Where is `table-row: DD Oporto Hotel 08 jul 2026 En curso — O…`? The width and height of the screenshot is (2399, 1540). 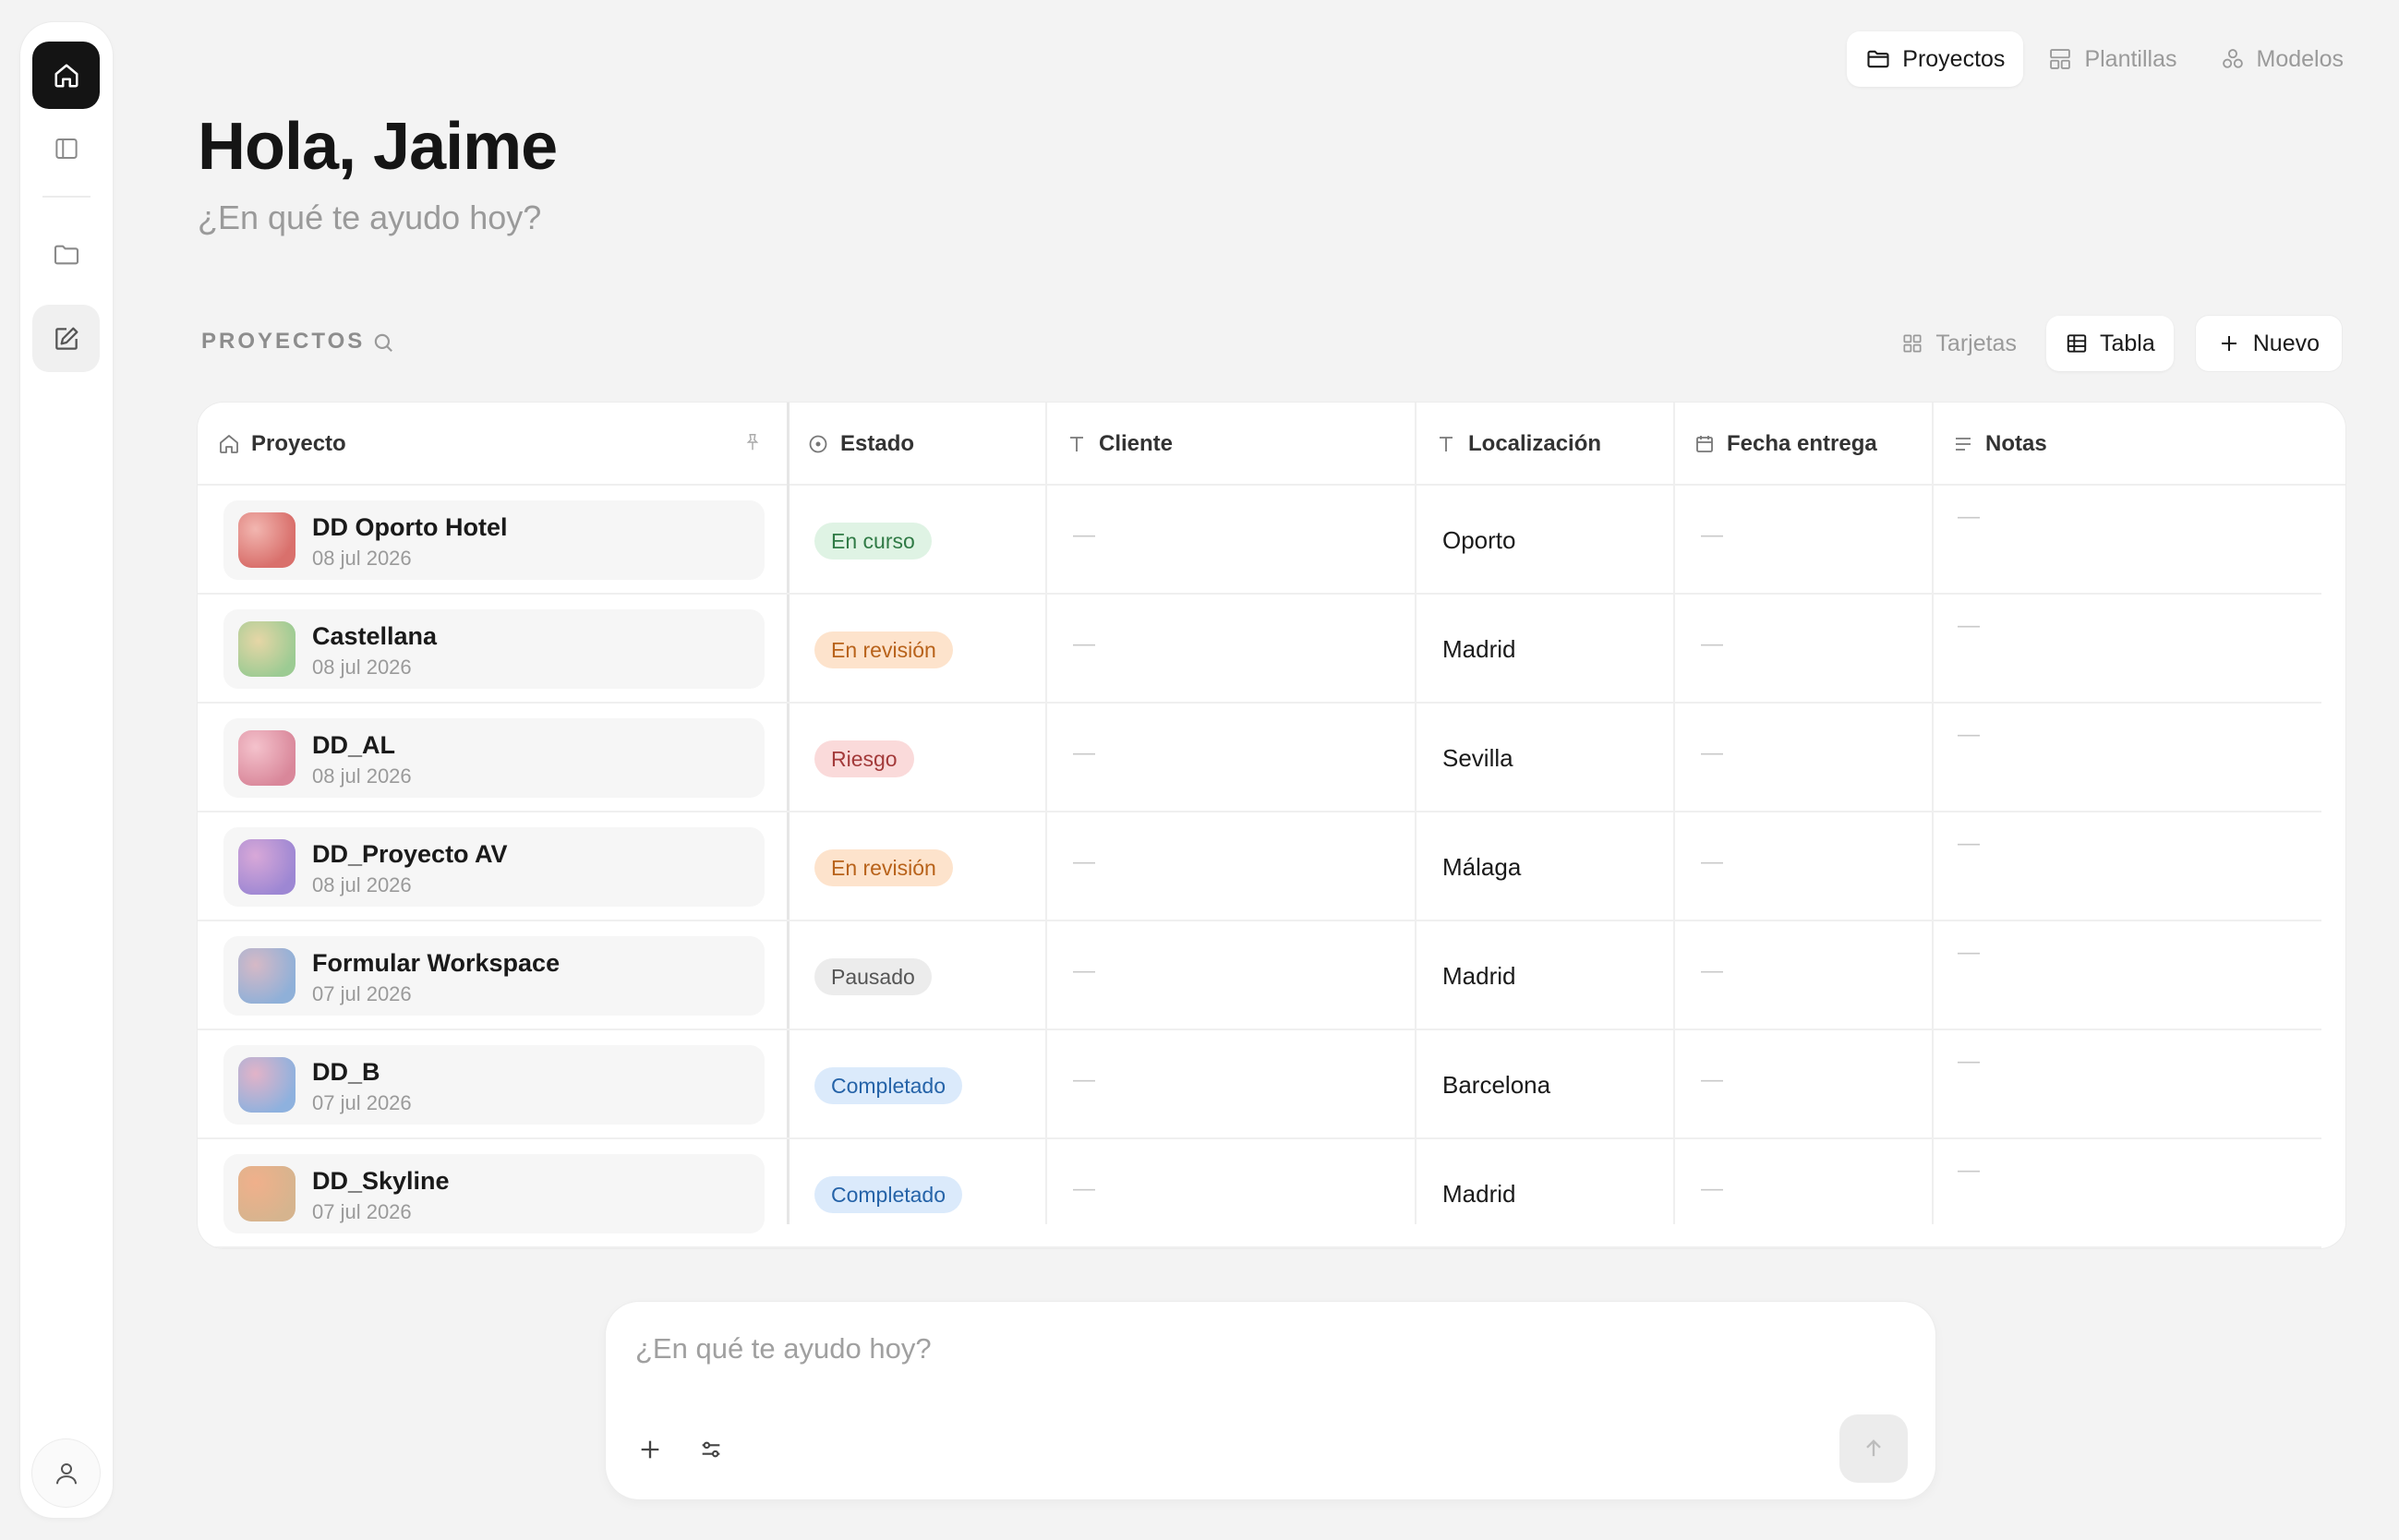
table-row: DD Oporto Hotel 08 jul 2026 En curso — O… is located at coordinates (1259, 541).